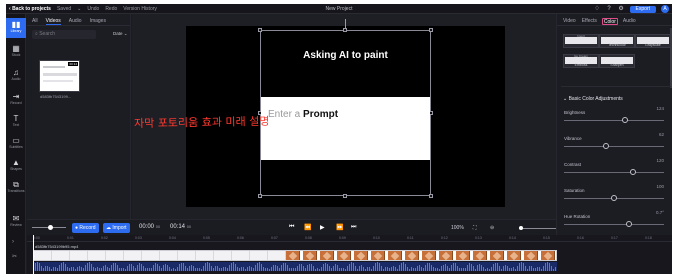  What do you see at coordinates (16, 222) in the screenshot?
I see `rail-item-review: ✉ Review` at bounding box center [16, 222].